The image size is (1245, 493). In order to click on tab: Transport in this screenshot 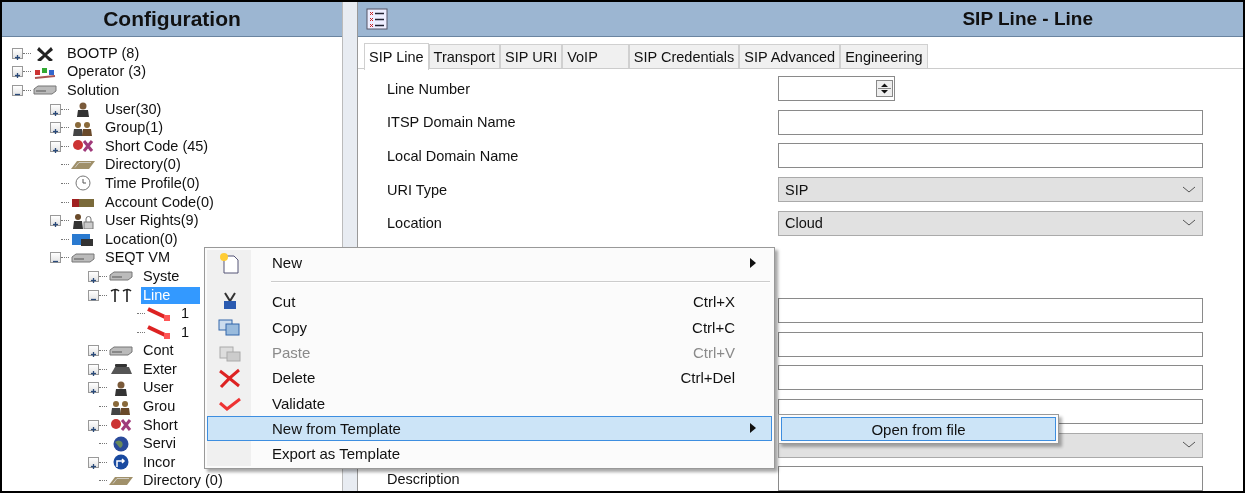, I will do `click(464, 56)`.